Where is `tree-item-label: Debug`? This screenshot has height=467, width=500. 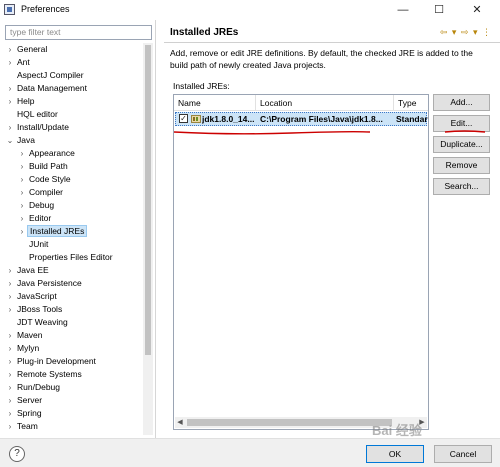
tree-item-label: Debug is located at coordinates (42, 205).